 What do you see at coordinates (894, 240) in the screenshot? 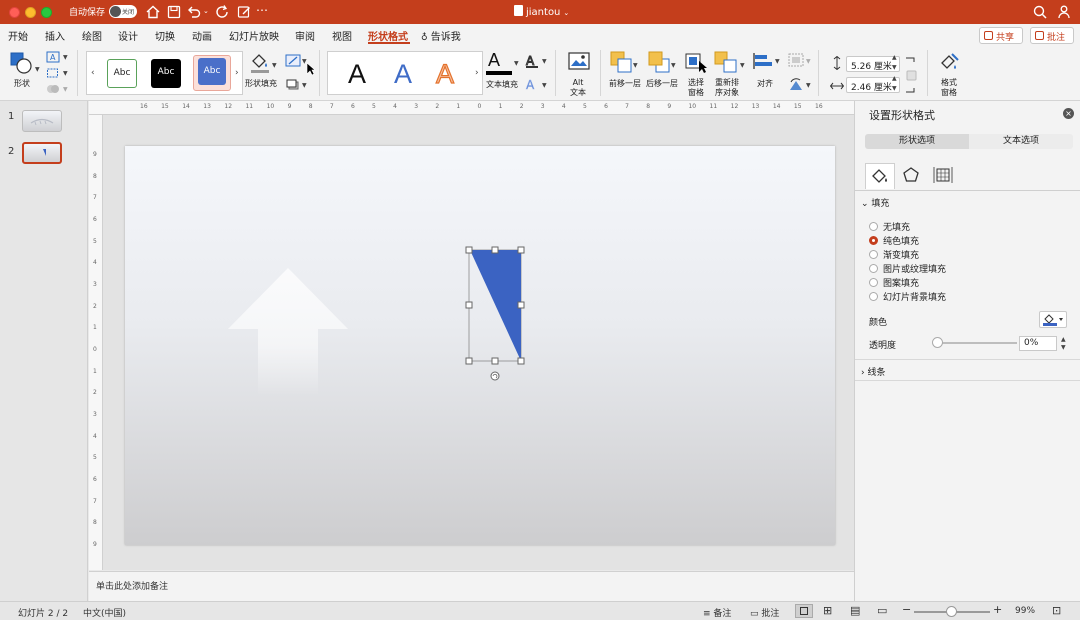
I see `fill-option-solid: 纯色填充` at bounding box center [894, 240].